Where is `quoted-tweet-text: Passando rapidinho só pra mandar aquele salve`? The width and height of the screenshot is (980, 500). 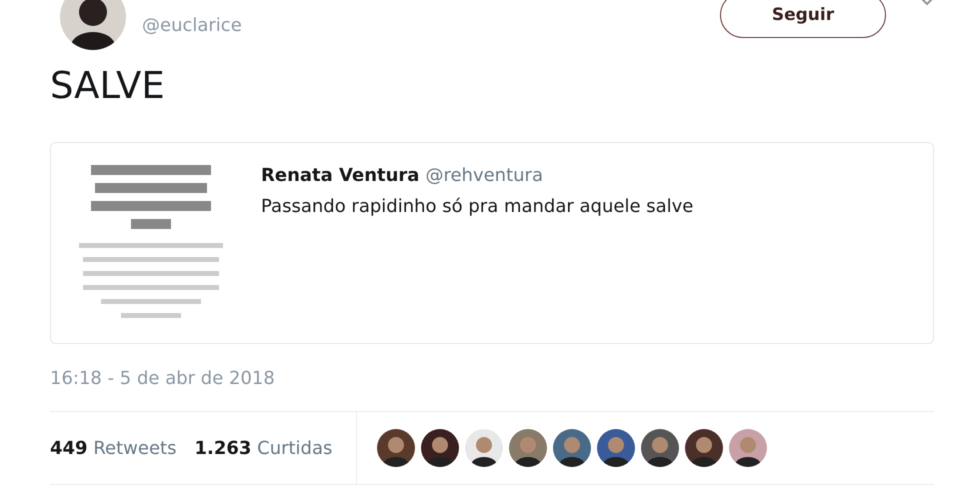
quoted-tweet-text: Passando rapidinho só pra mandar aquele salve is located at coordinates (477, 206).